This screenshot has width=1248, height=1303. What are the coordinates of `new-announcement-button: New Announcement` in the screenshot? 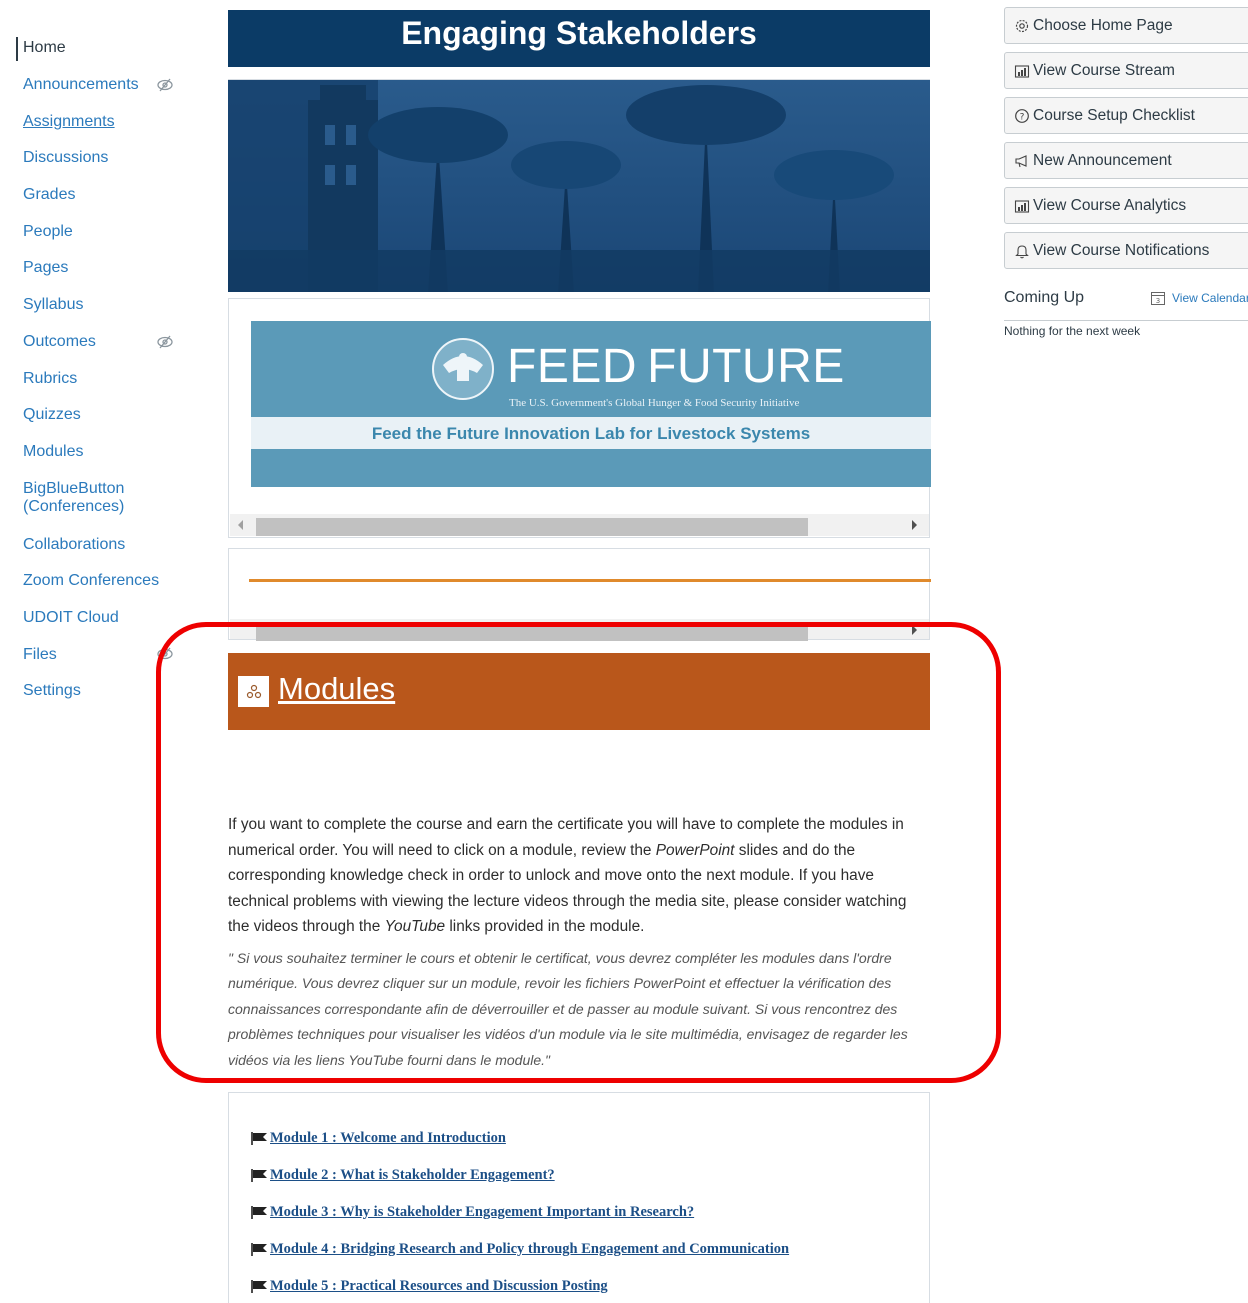 It's located at (1126, 160).